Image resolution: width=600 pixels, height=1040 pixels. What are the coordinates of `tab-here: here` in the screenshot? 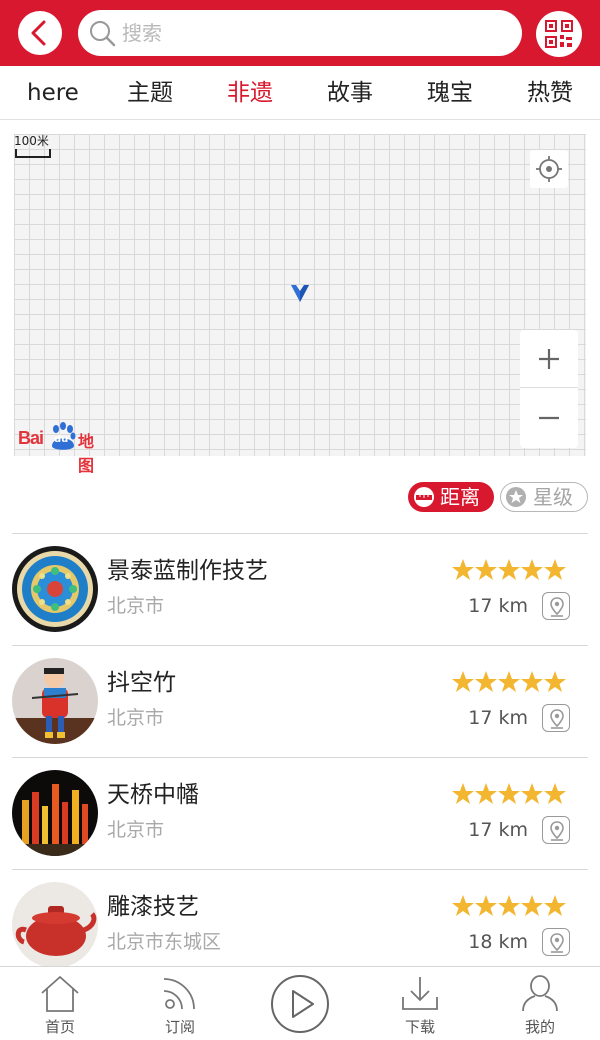 It's located at (53, 93).